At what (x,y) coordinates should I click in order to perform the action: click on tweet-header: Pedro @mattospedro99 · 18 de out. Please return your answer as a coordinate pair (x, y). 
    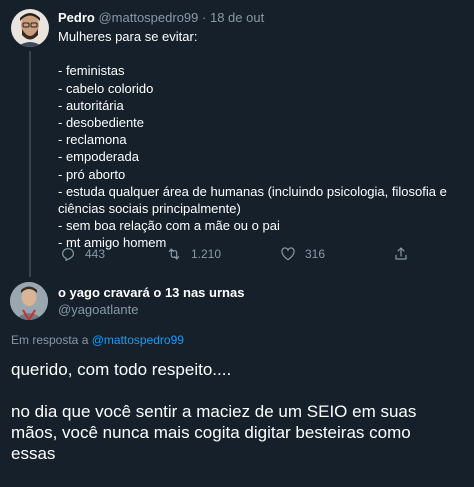
    Looking at the image, I should click on (263, 18).